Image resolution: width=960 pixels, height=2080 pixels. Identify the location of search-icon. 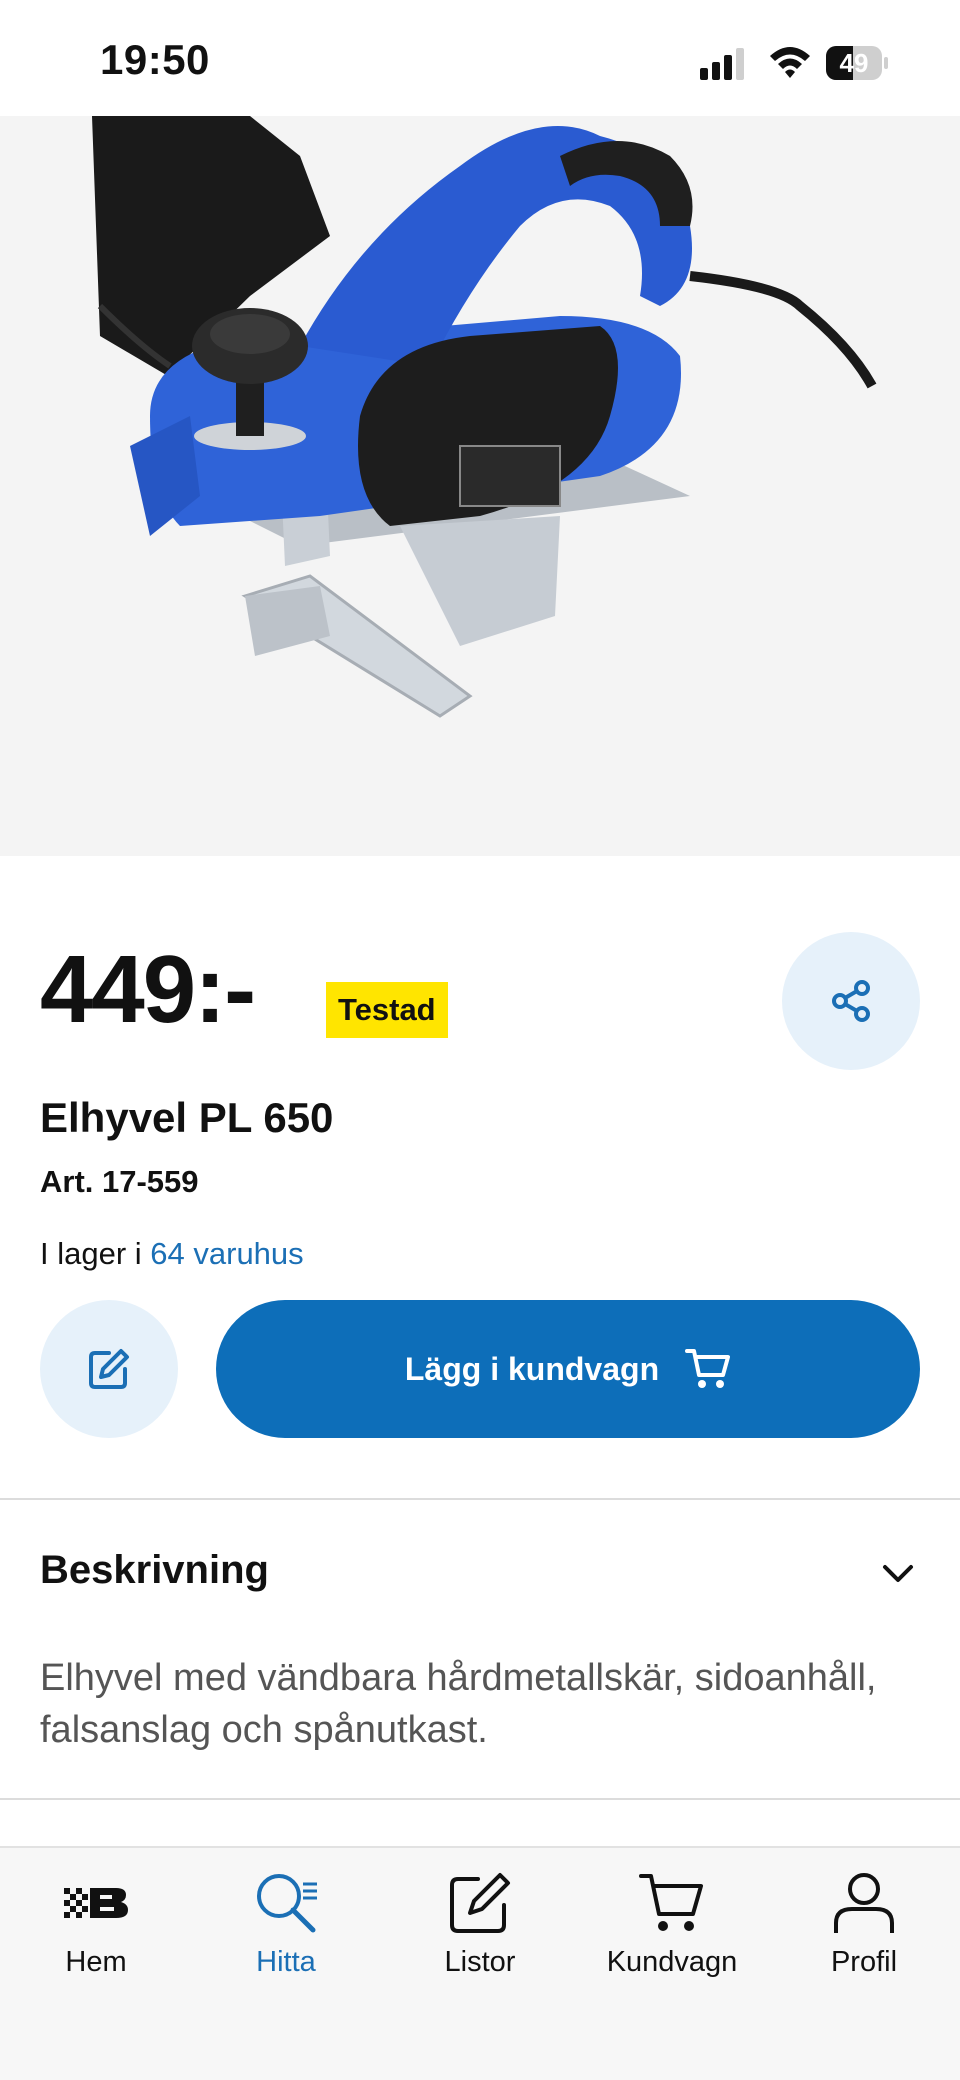
(287, 1903).